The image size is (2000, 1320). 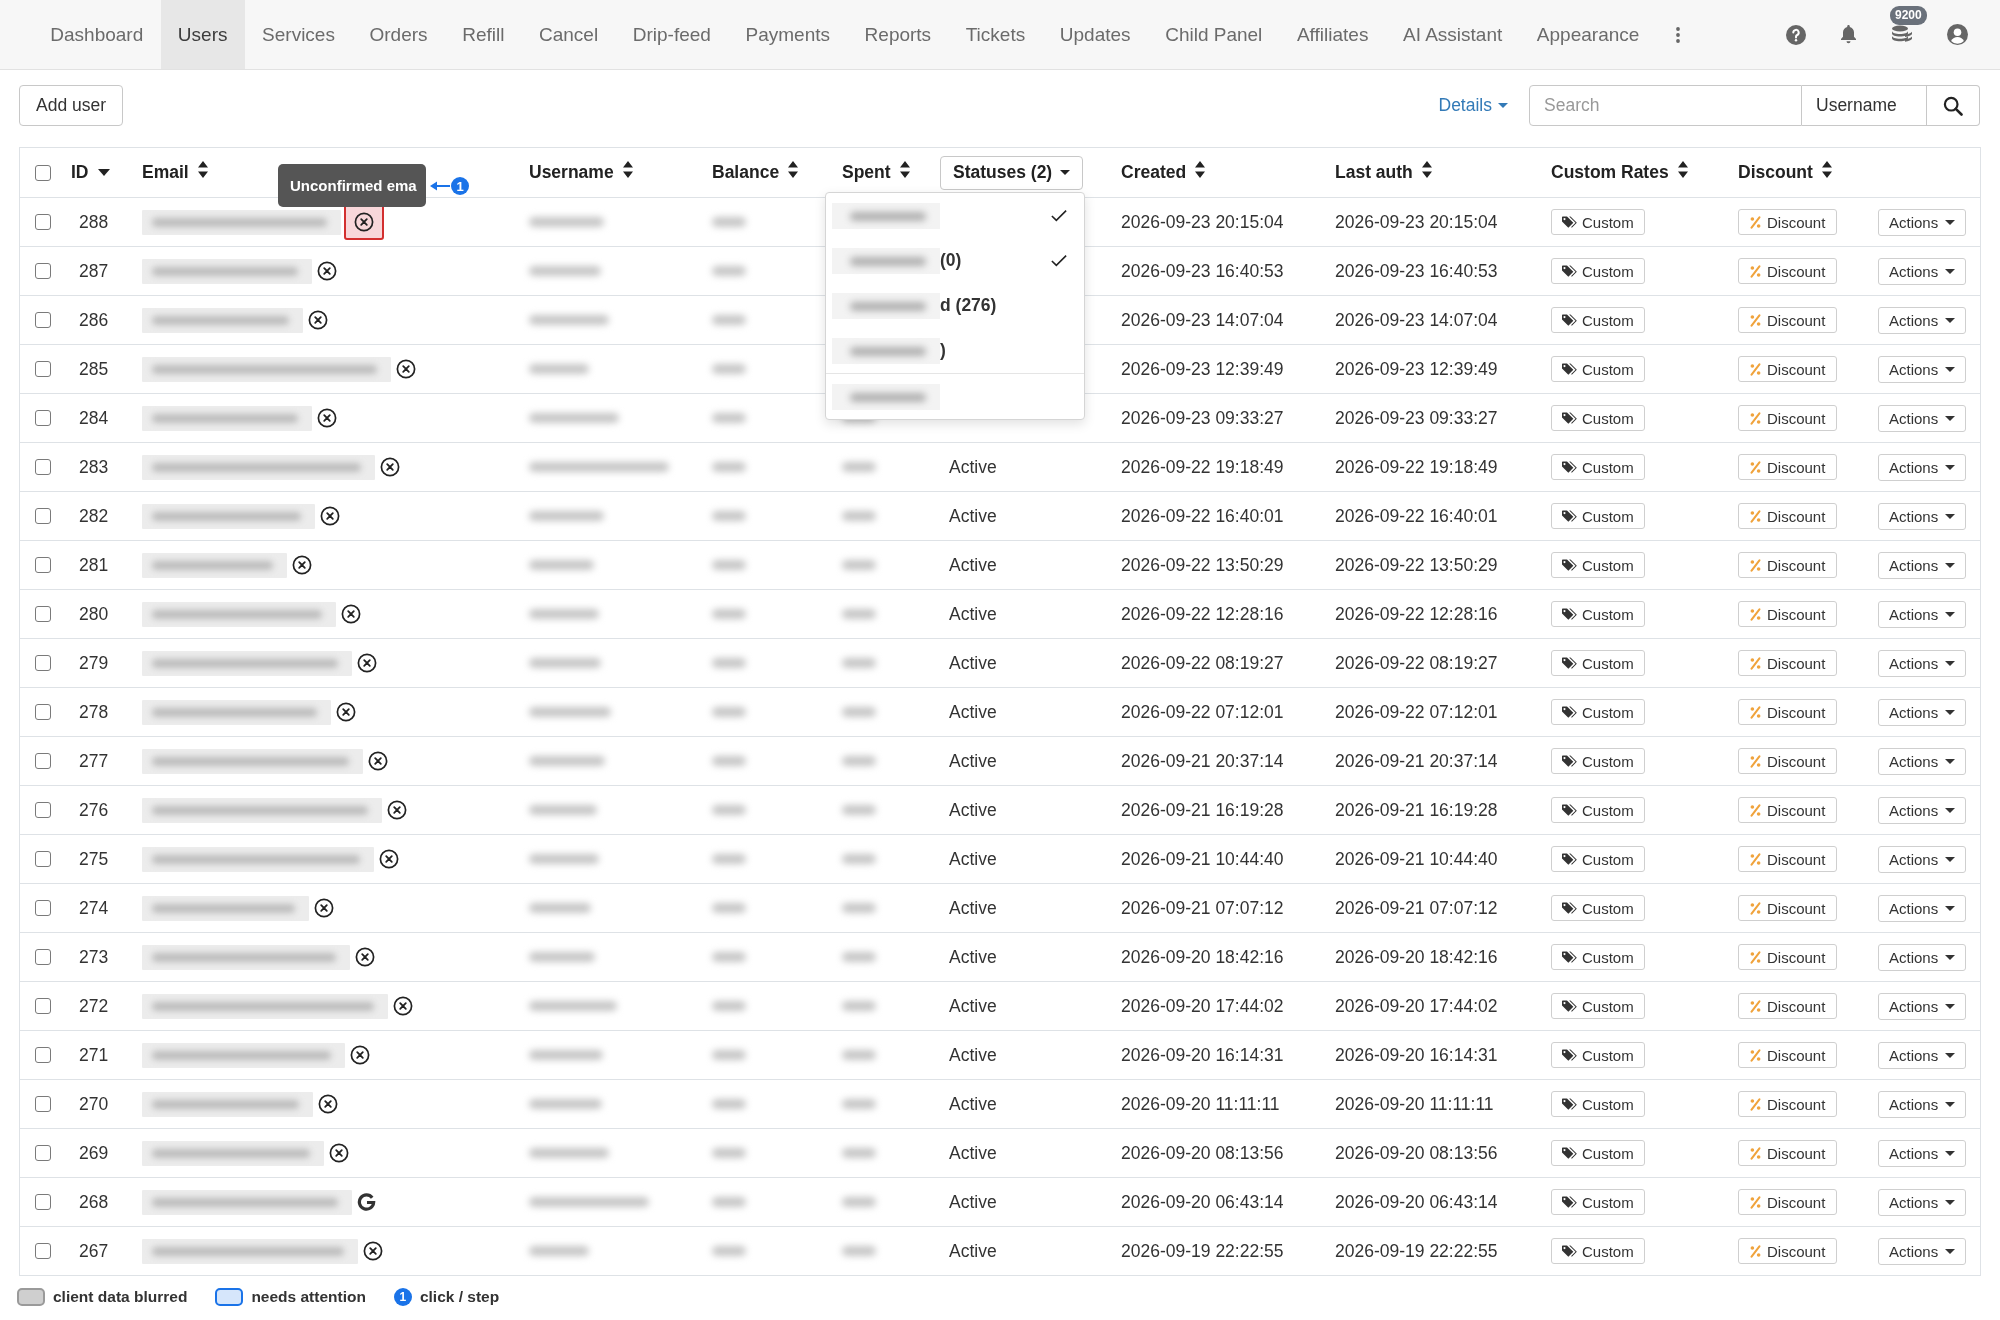 What do you see at coordinates (955, 260) in the screenshot?
I see `menu-item: (0)` at bounding box center [955, 260].